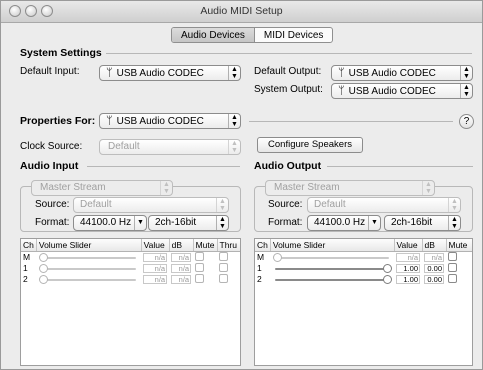 The image size is (483, 370). Describe the element at coordinates (213, 35) in the screenshot. I see `tab-audio-devices: Audio Devices` at that location.